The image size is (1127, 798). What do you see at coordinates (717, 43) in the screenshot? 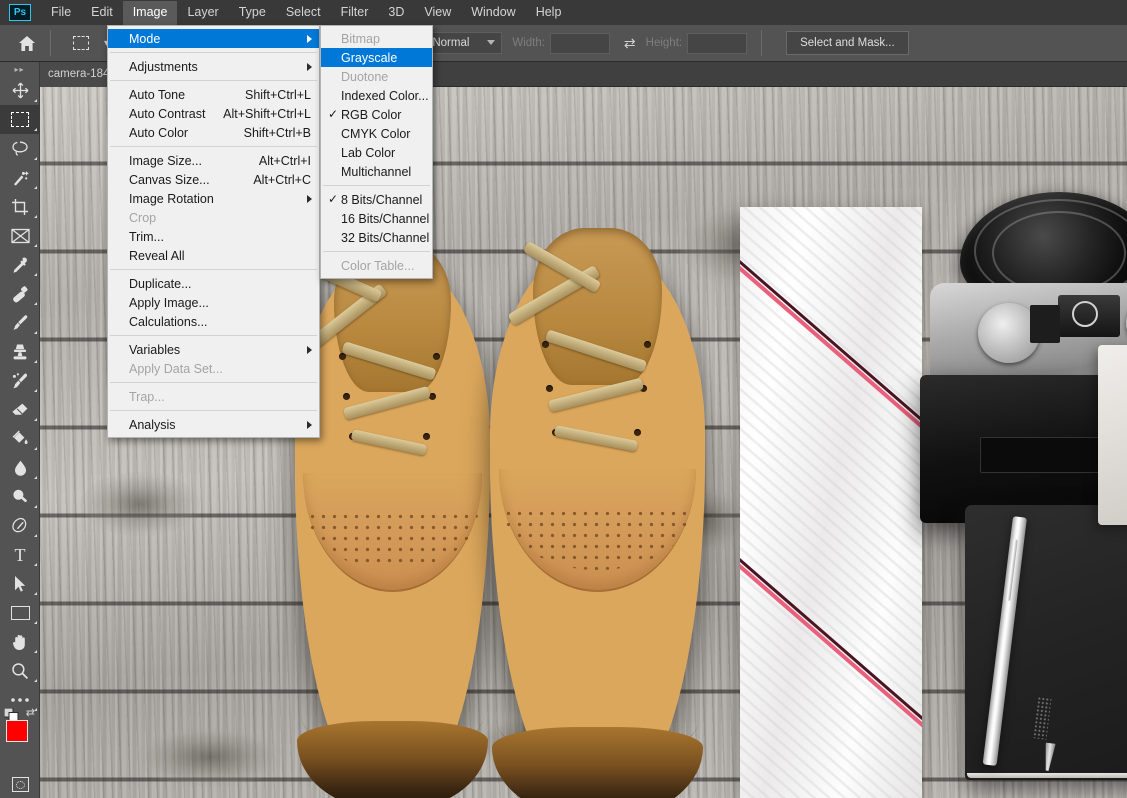
I see `height-input` at bounding box center [717, 43].